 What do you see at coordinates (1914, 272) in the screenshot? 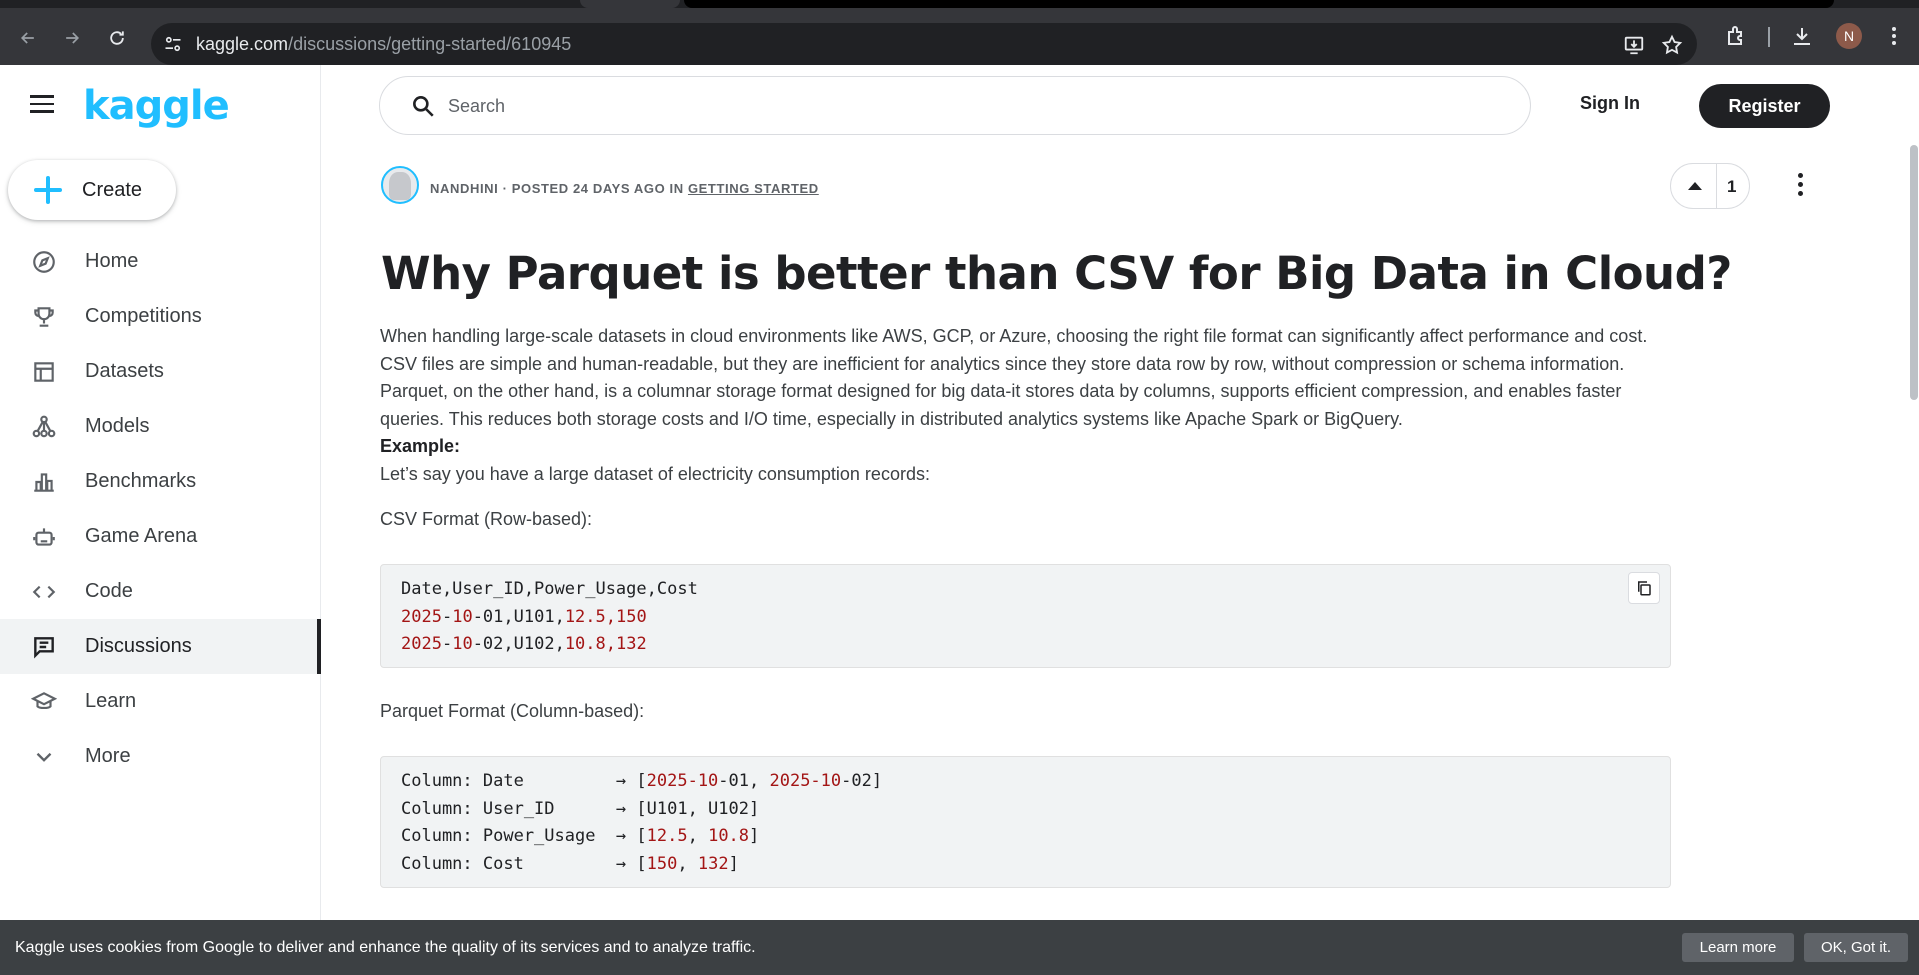
I see `page-scrollbar` at bounding box center [1914, 272].